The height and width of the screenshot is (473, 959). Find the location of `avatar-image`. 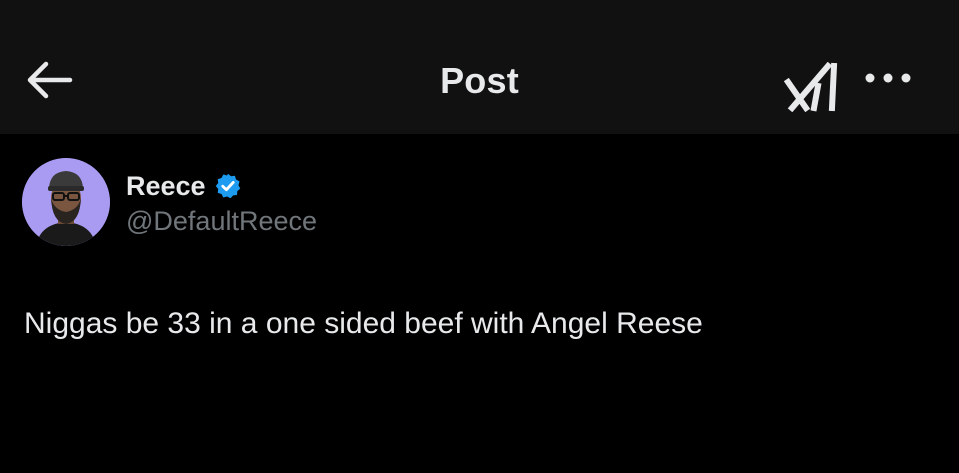

avatar-image is located at coordinates (66, 202).